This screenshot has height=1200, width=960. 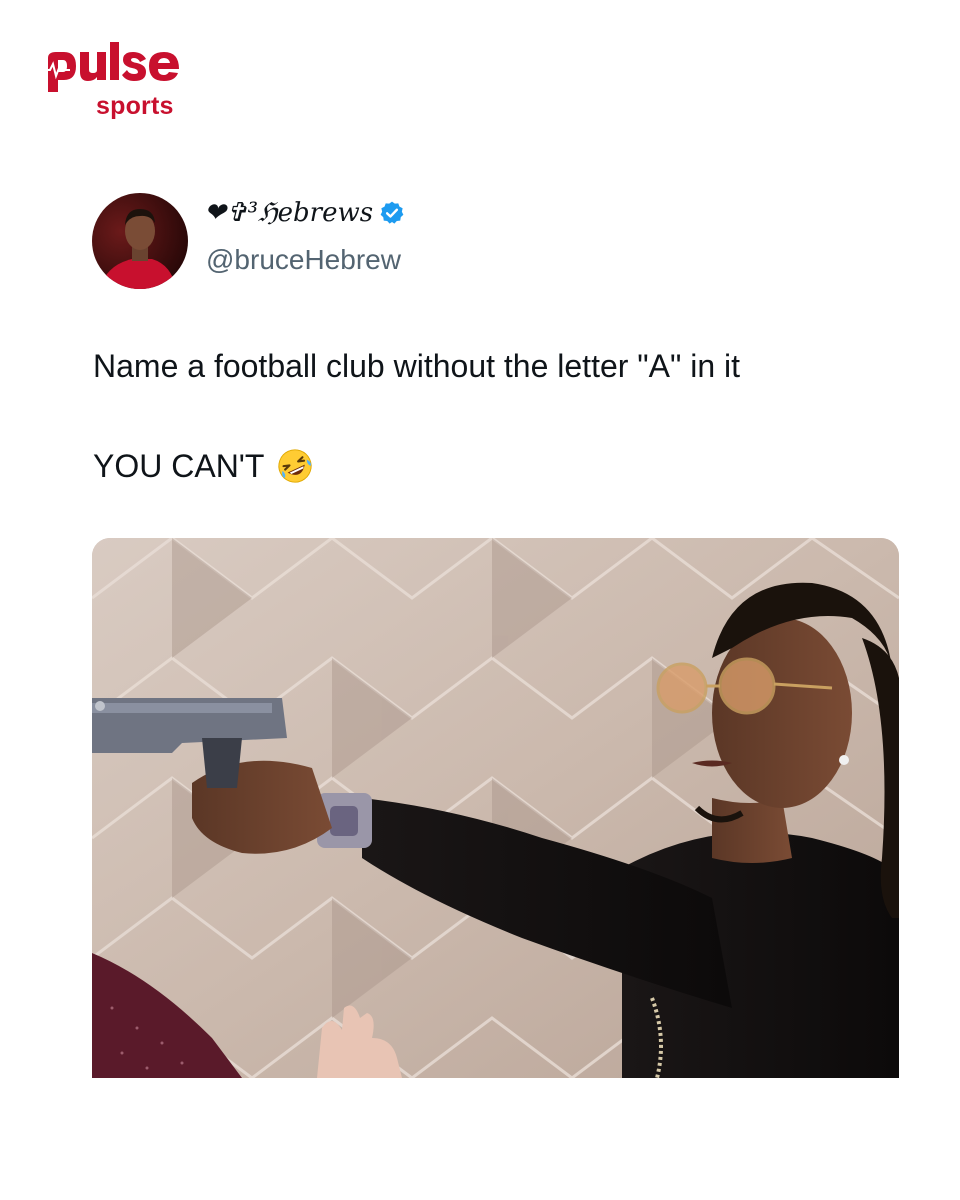 I want to click on tweet-text-line2: YOU CAN'T, so click(x=203, y=466).